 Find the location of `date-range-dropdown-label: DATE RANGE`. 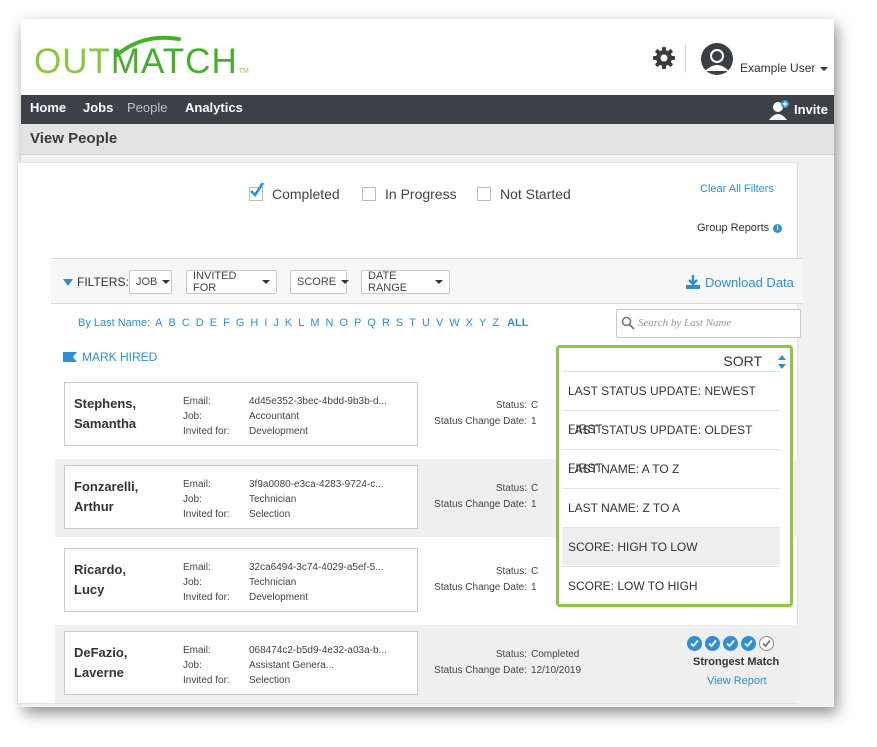

date-range-dropdown-label: DATE RANGE is located at coordinates (388, 282).